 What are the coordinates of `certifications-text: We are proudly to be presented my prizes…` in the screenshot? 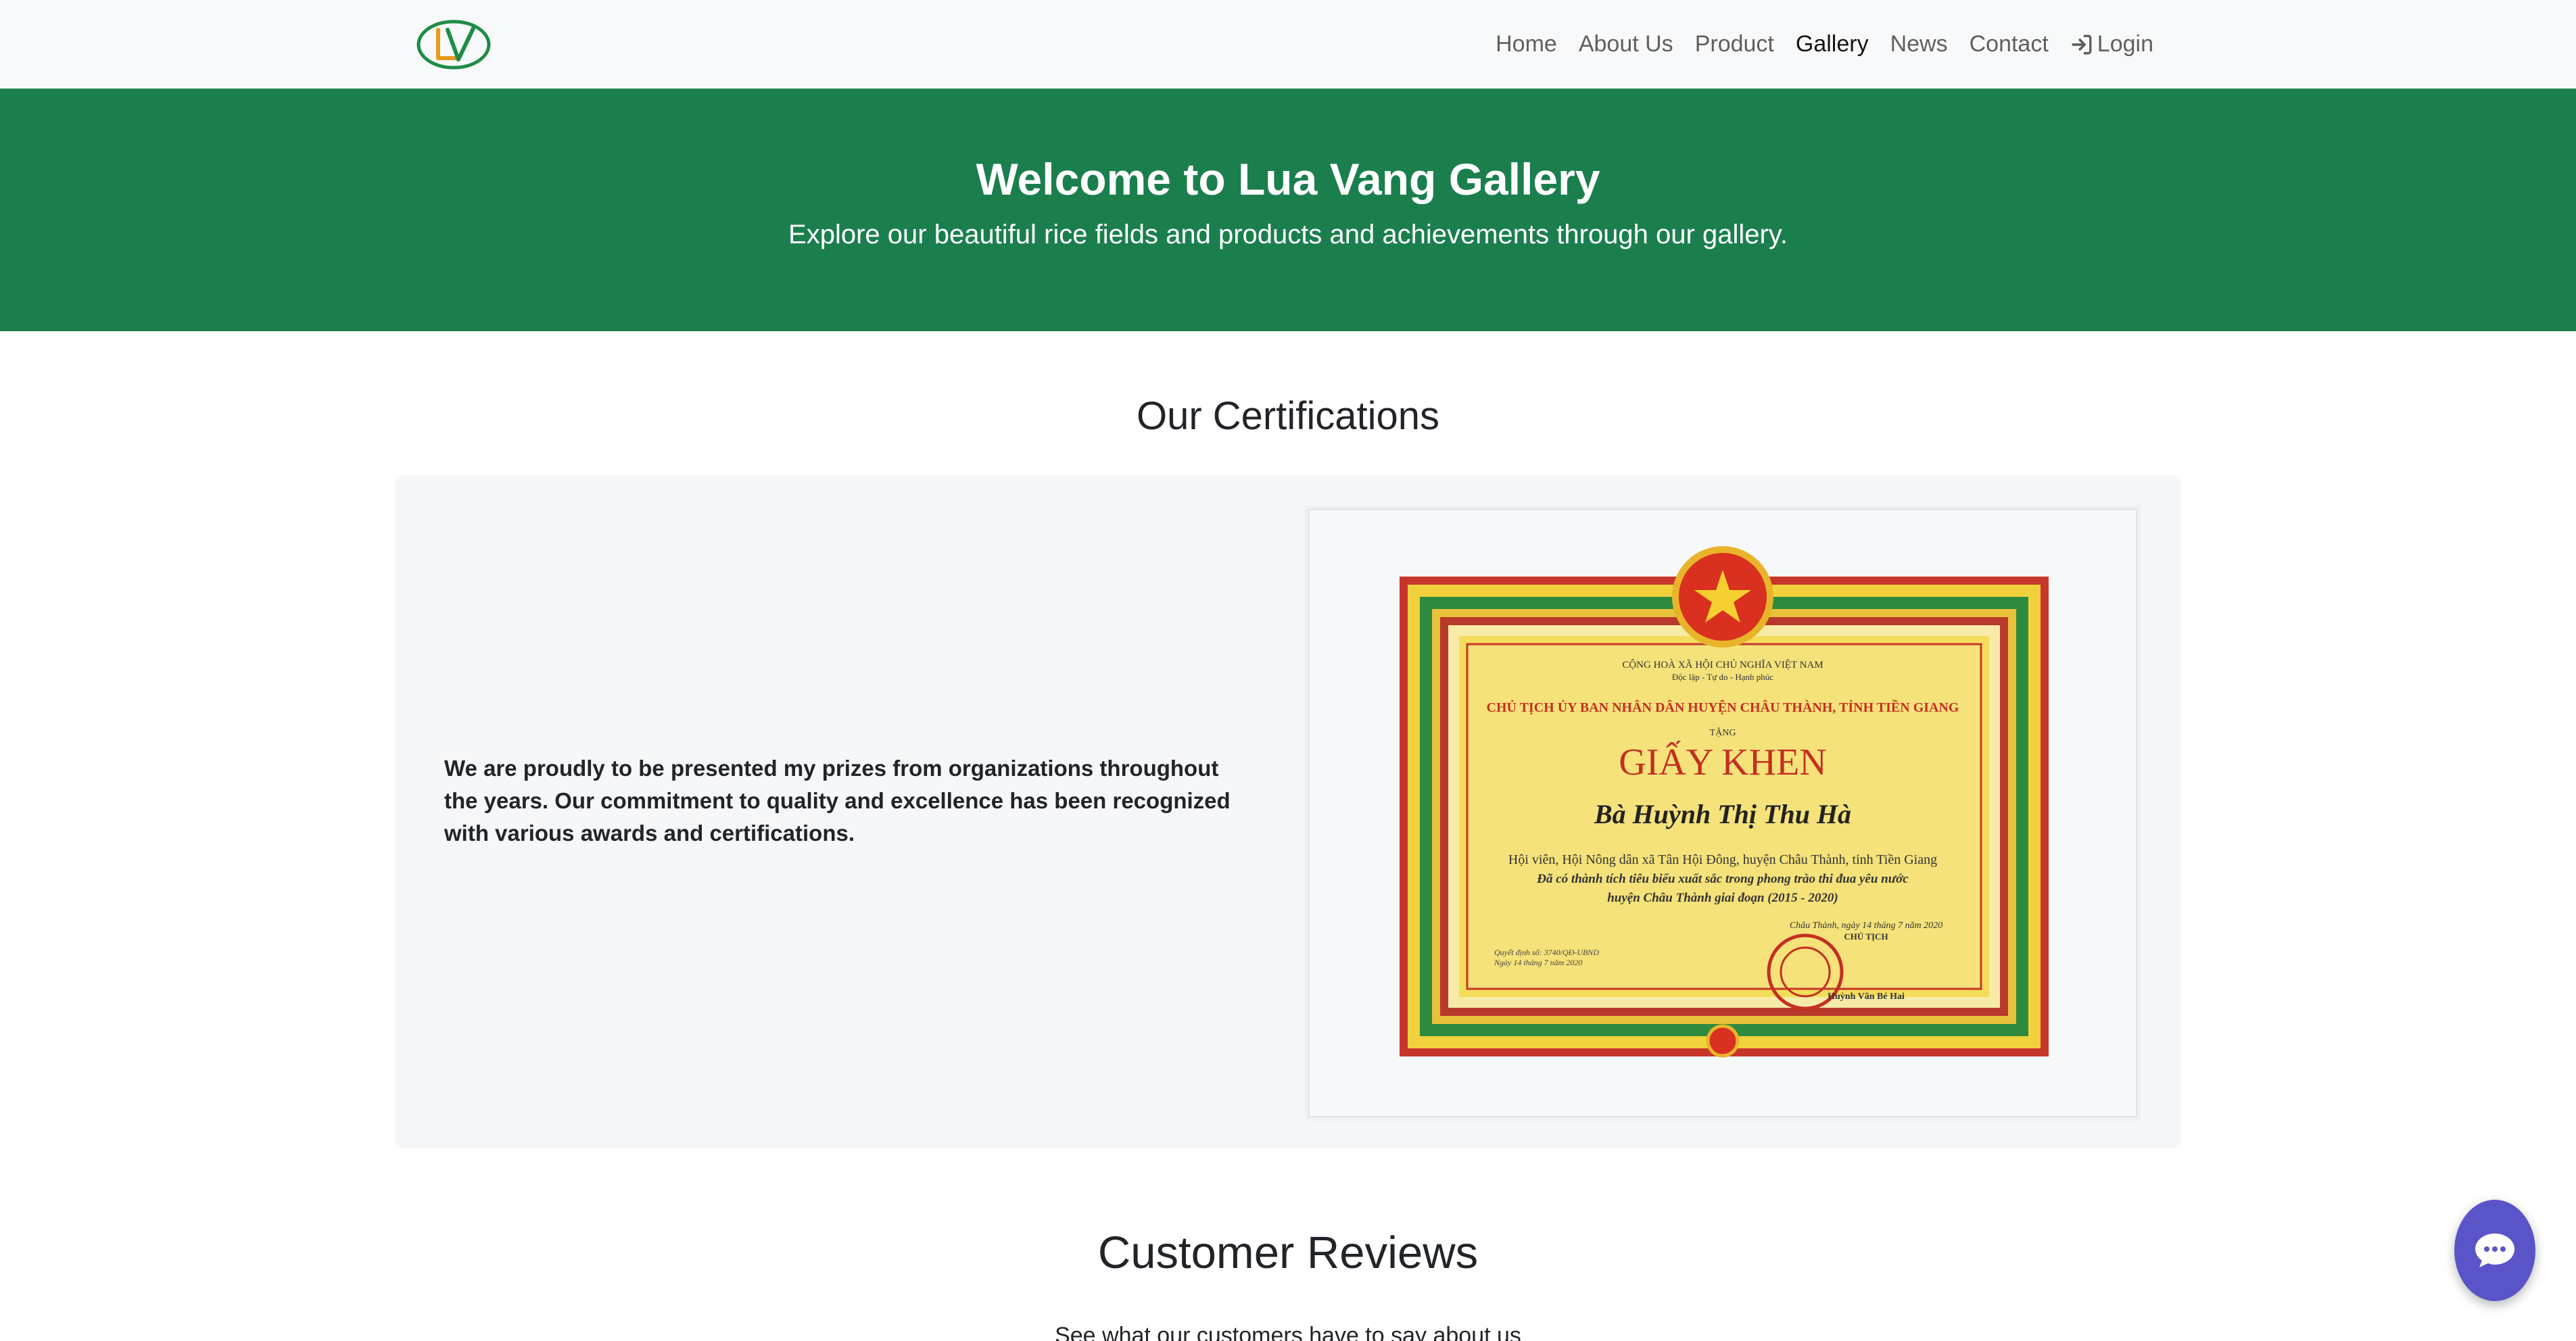 It's located at (837, 801).